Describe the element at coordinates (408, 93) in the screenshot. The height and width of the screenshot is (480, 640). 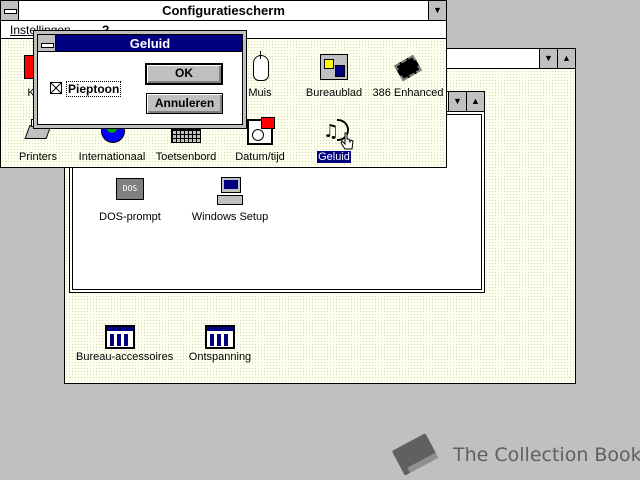
I see `386-enhanced-label: 386 Enhanced` at that location.